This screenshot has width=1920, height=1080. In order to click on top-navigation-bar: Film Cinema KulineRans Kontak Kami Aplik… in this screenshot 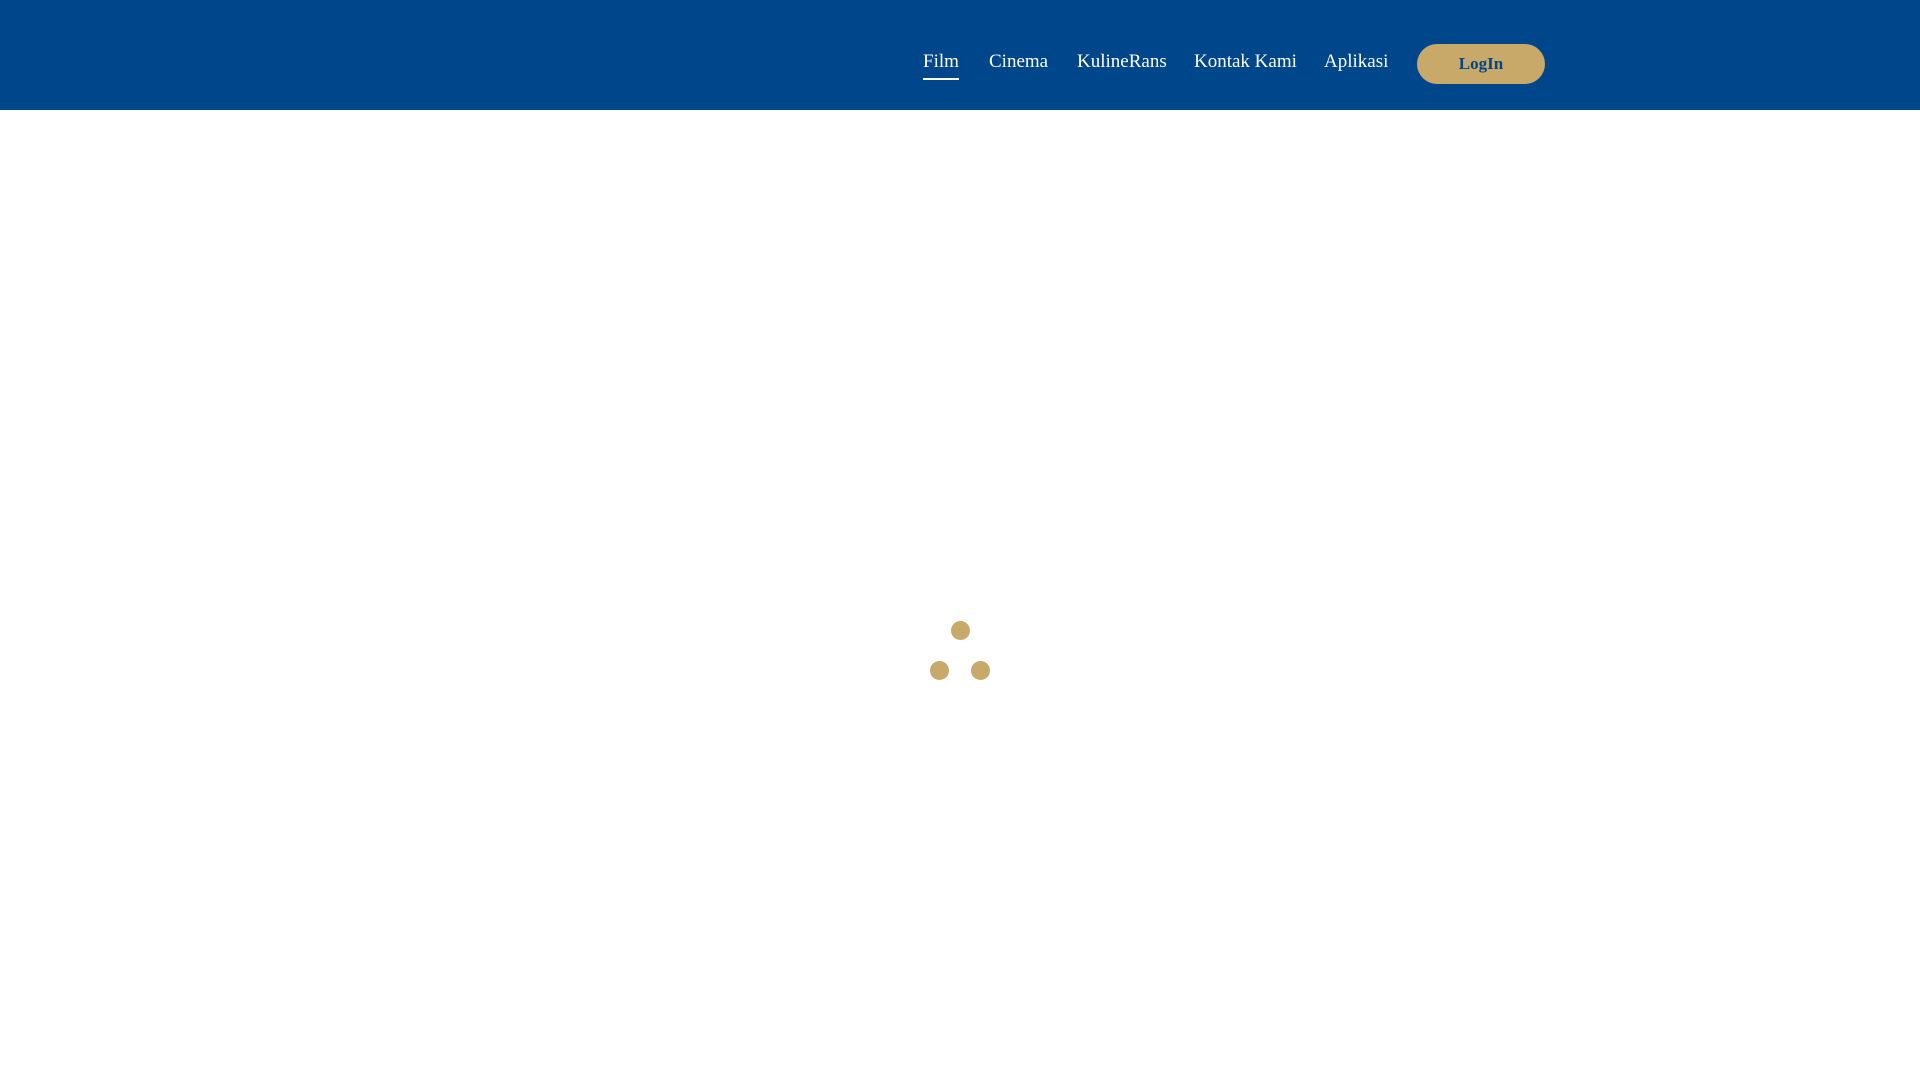, I will do `click(960, 55)`.